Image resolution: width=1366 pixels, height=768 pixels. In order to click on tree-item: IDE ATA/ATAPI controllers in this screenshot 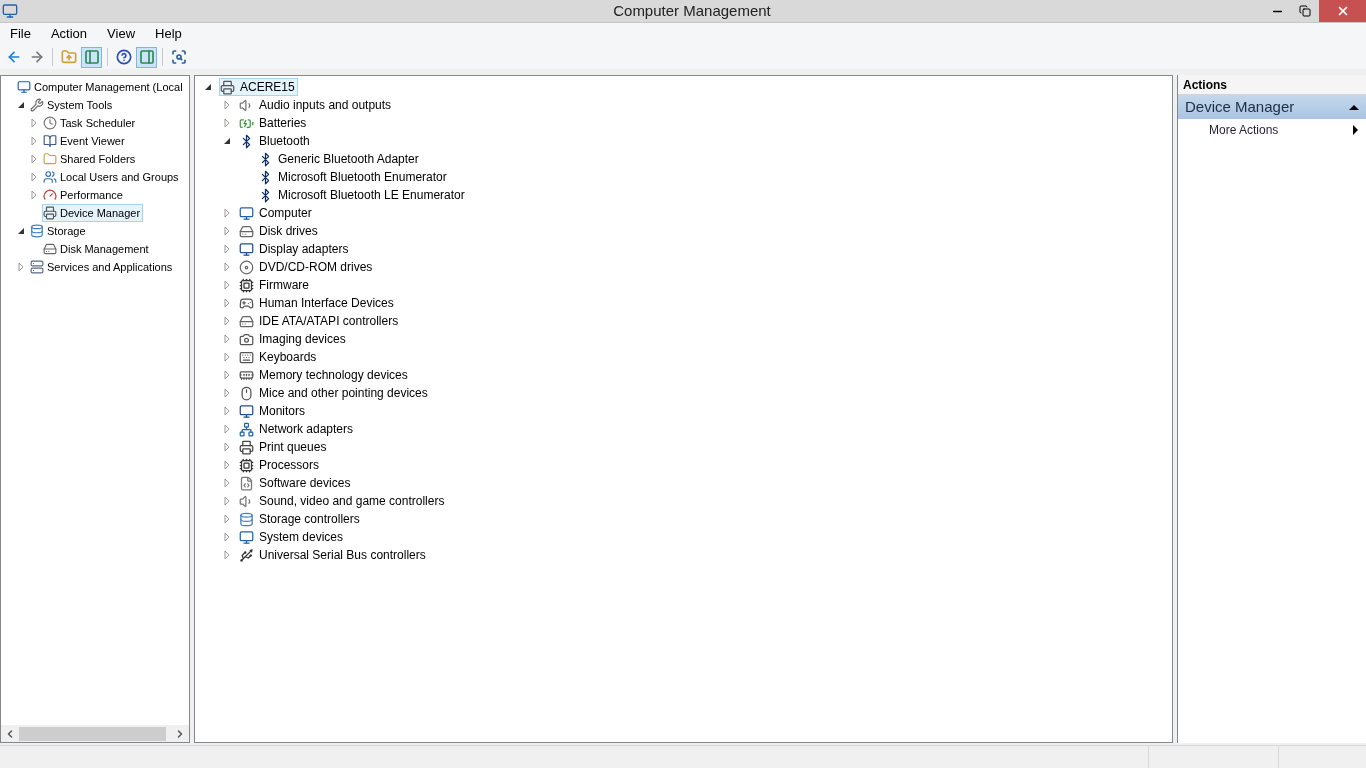, I will do `click(320, 321)`.